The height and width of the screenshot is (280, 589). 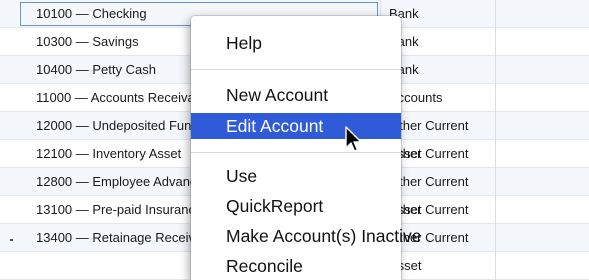 I want to click on menu-item-make-inactive: Make Account(s) Inactive, so click(x=306, y=236).